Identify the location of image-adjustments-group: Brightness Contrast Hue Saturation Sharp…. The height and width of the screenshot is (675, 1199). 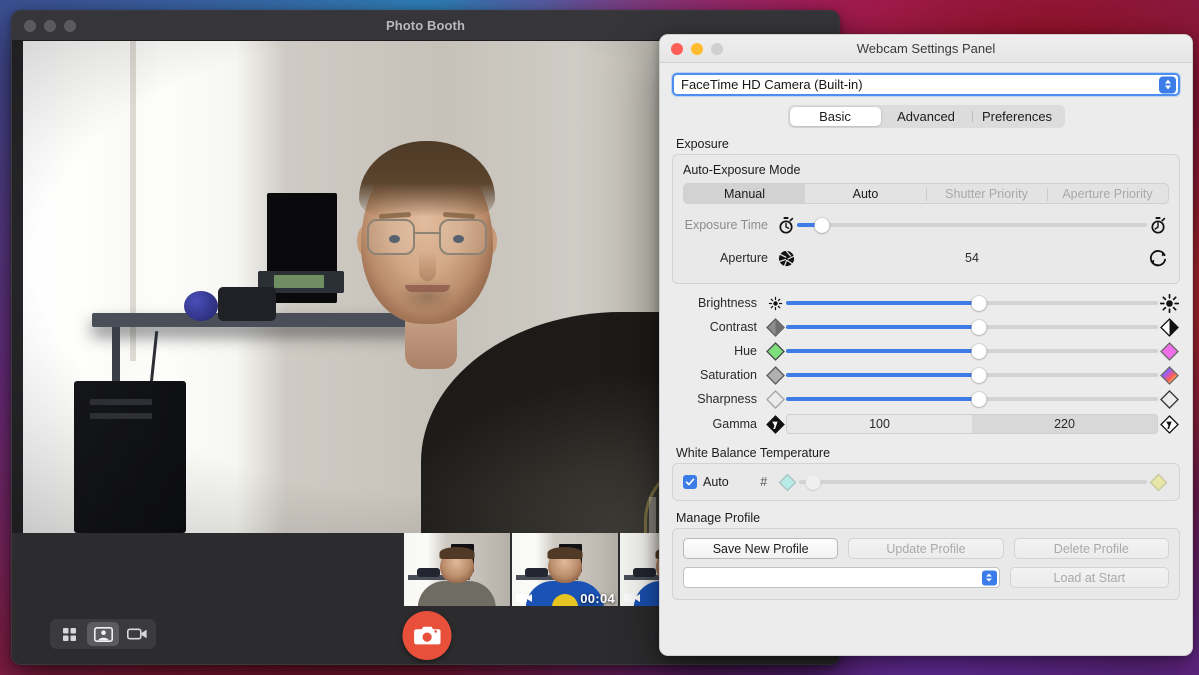
(926, 364).